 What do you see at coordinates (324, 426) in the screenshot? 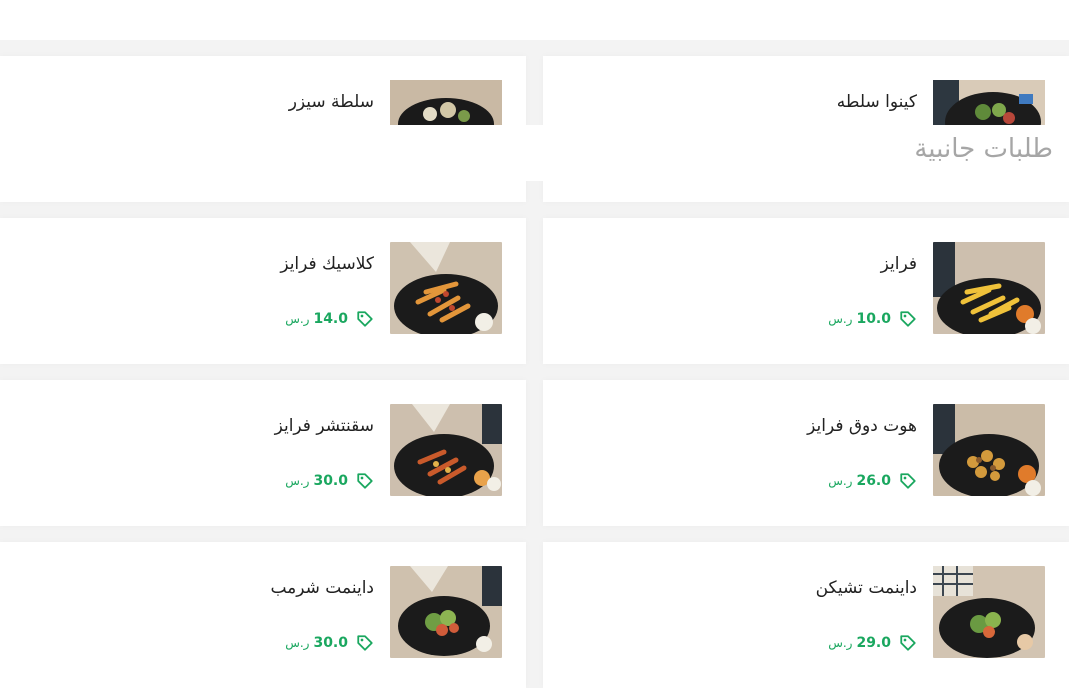
I see `item-name: سقنتشر فرايز` at bounding box center [324, 426].